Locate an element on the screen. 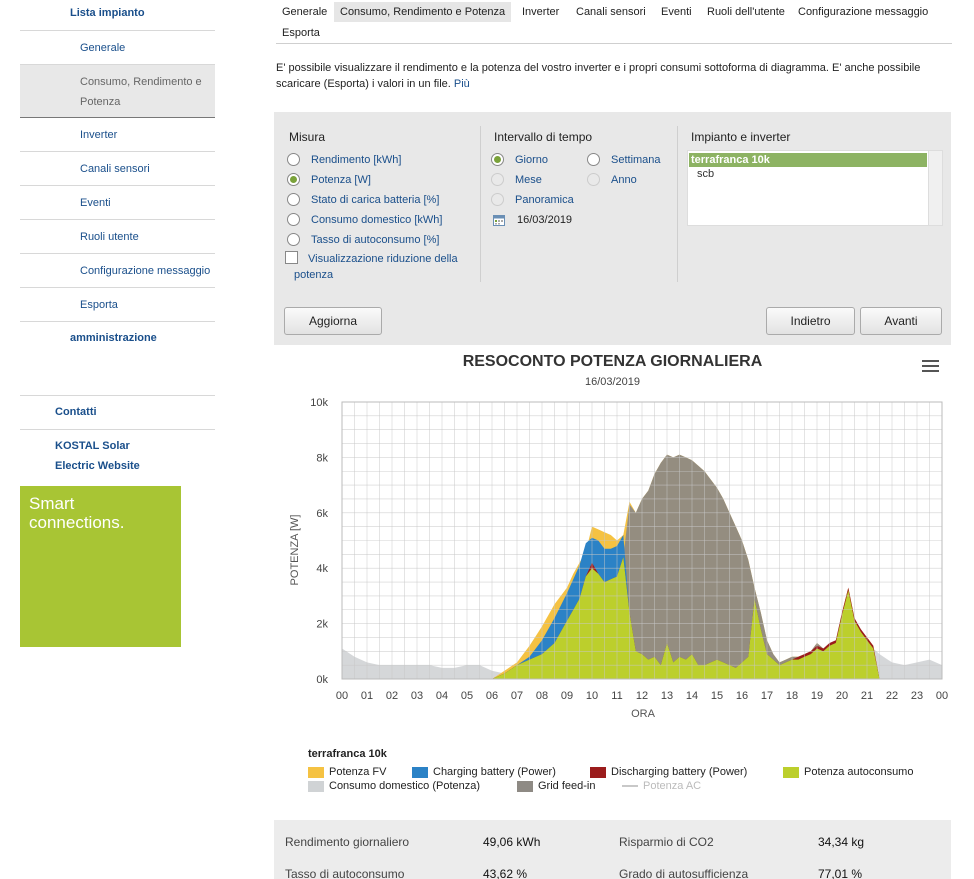 The height and width of the screenshot is (879, 974). x-tick-label: 02 is located at coordinates (392, 696).